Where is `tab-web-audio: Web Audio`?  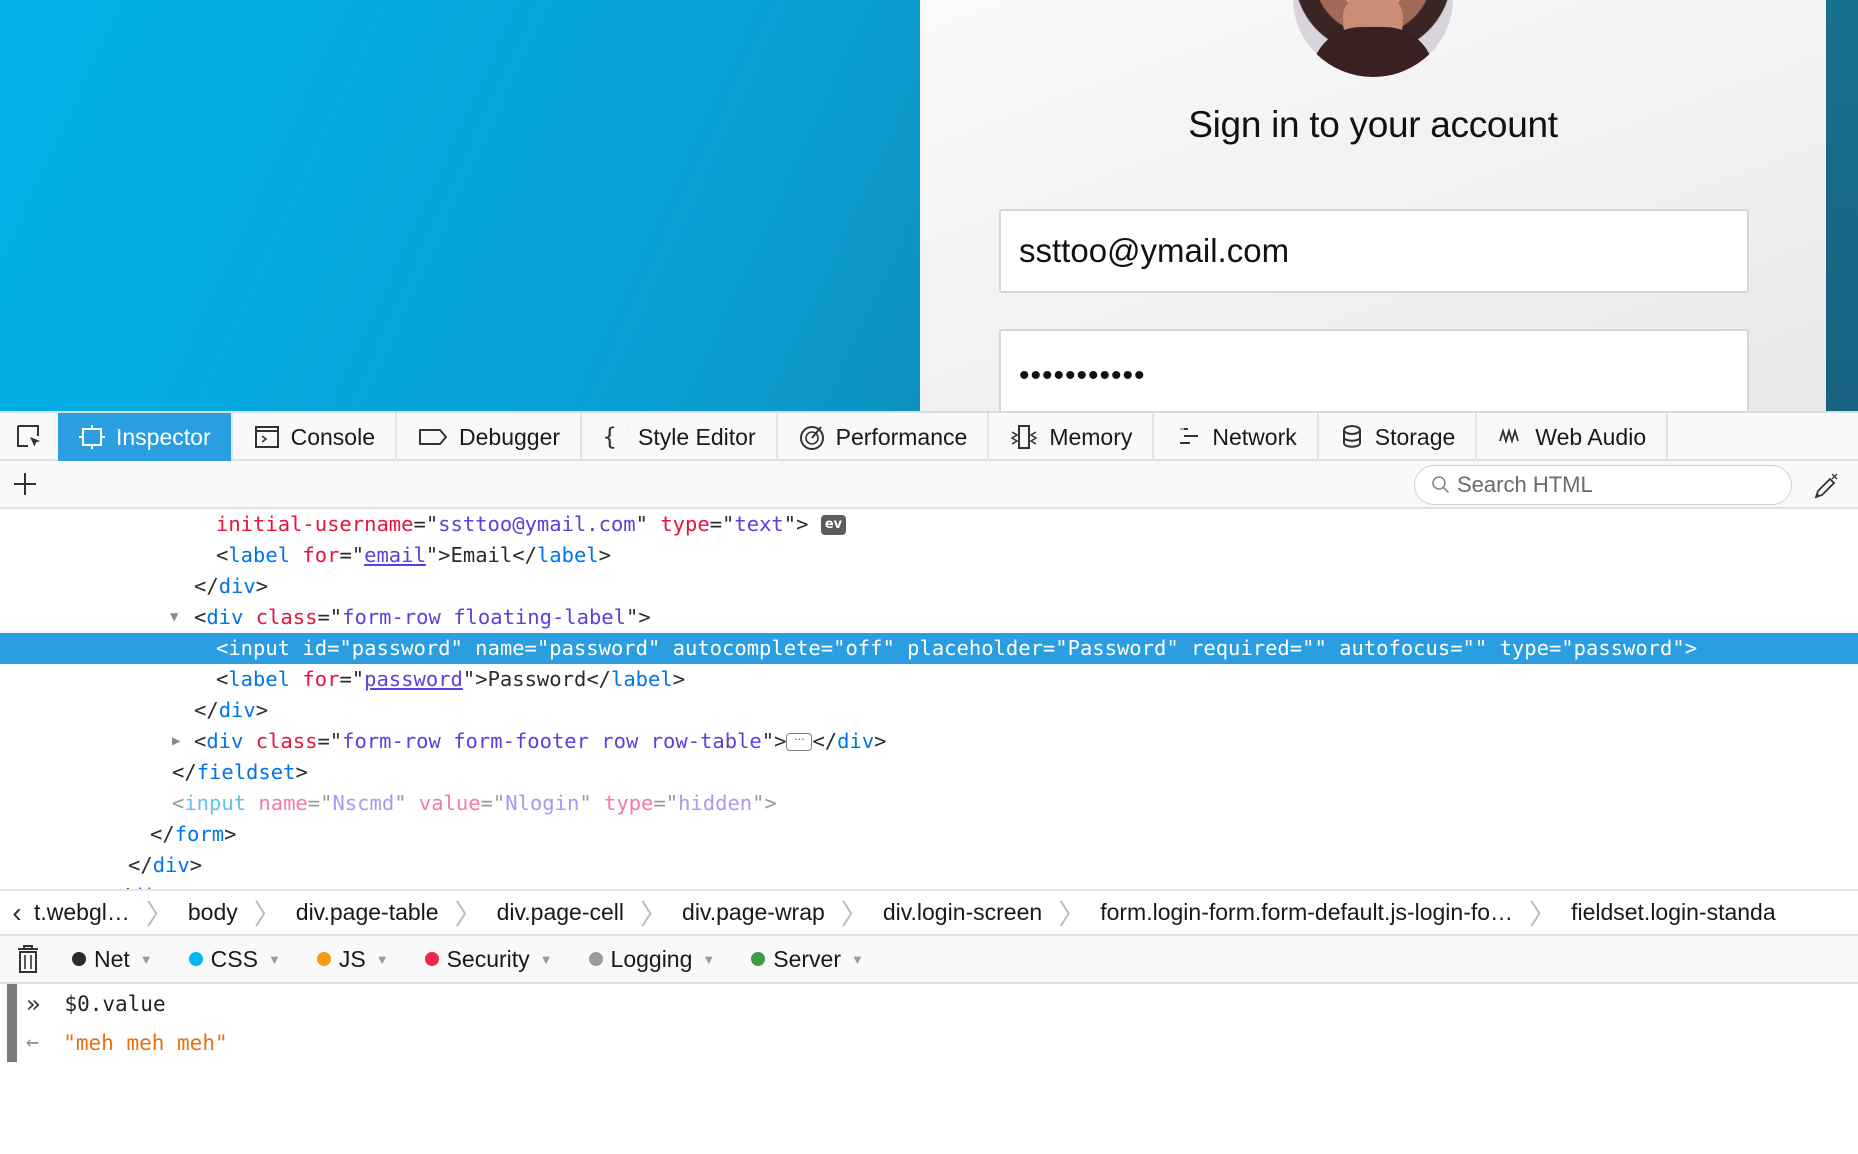 tab-web-audio: Web Audio is located at coordinates (1573, 437).